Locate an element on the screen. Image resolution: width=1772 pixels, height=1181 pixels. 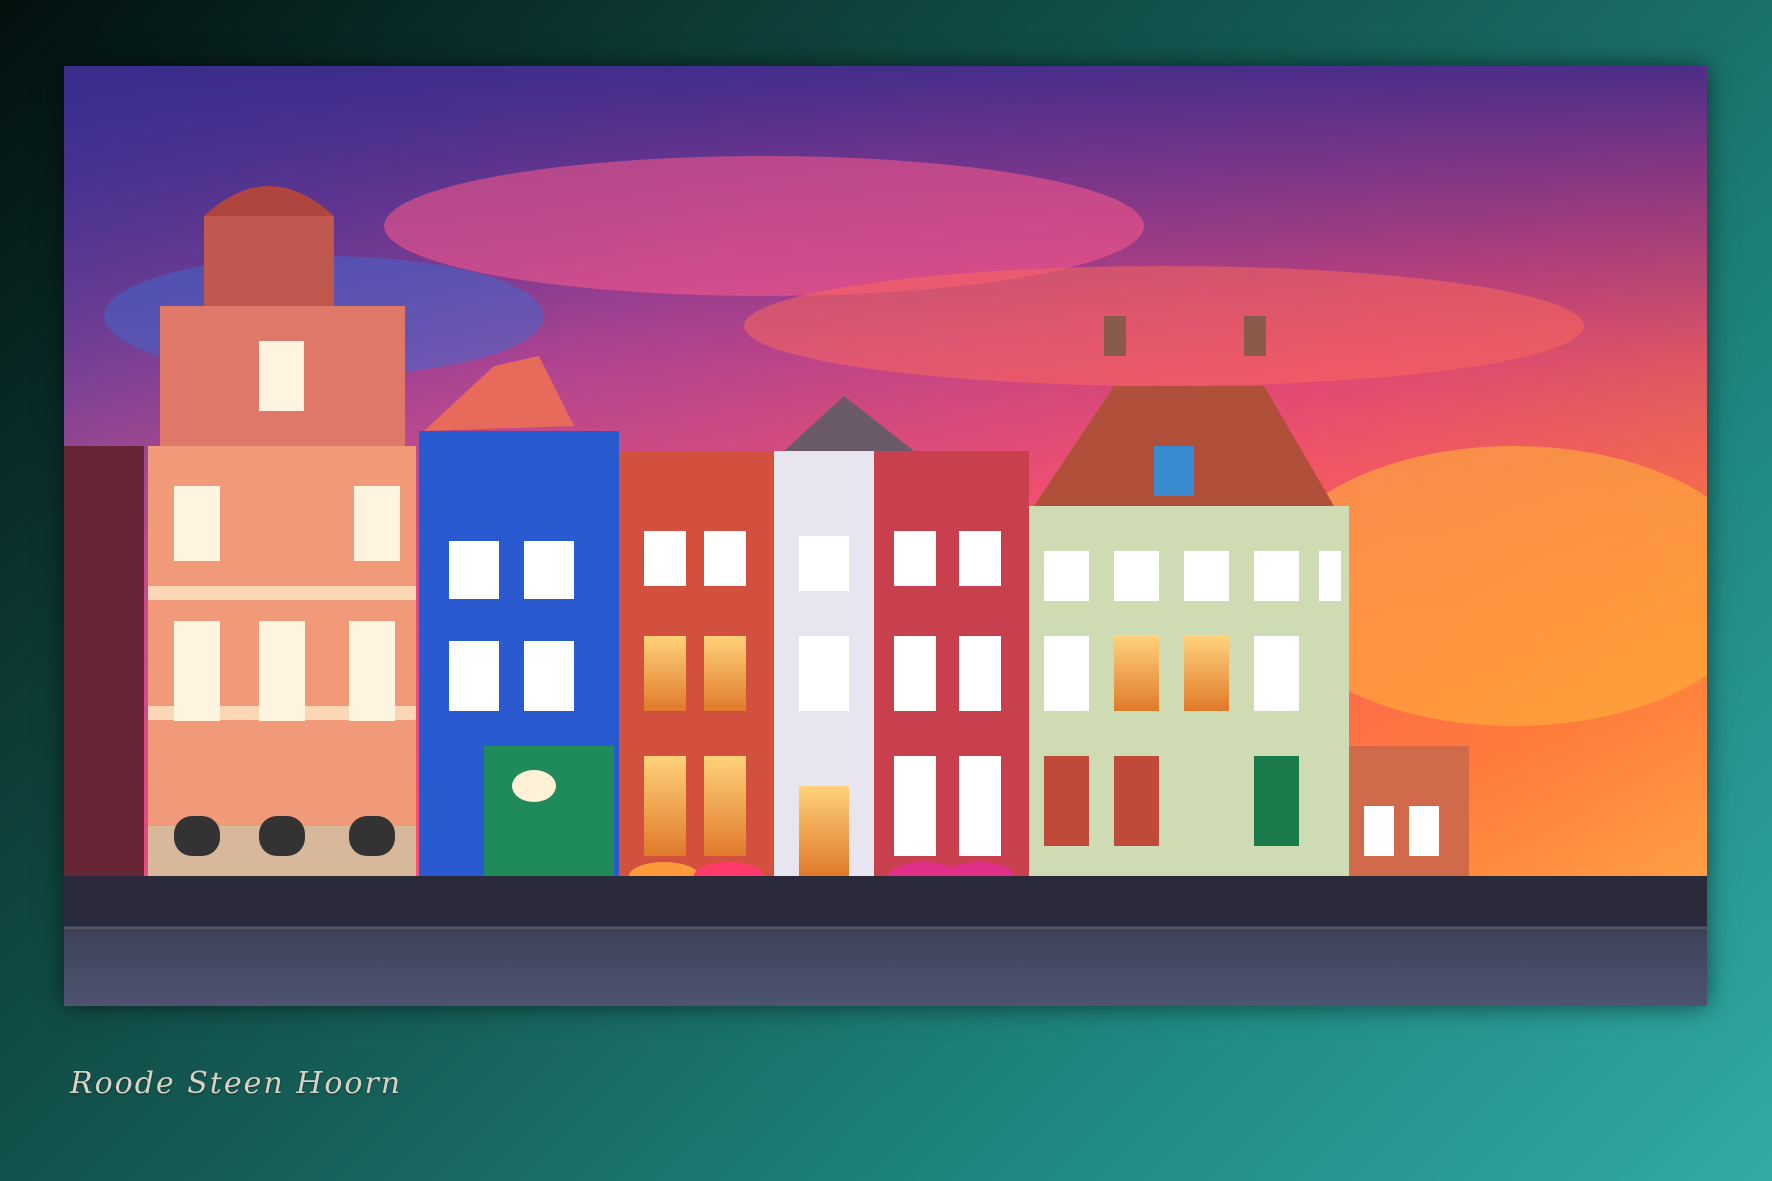
rose-building is located at coordinates (951, 663).